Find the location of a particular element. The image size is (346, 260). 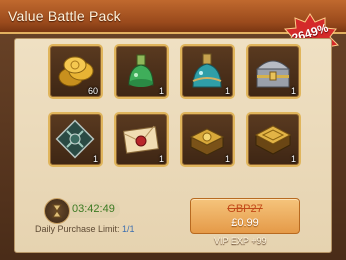

golden-tome-icon is located at coordinates (273, 140).